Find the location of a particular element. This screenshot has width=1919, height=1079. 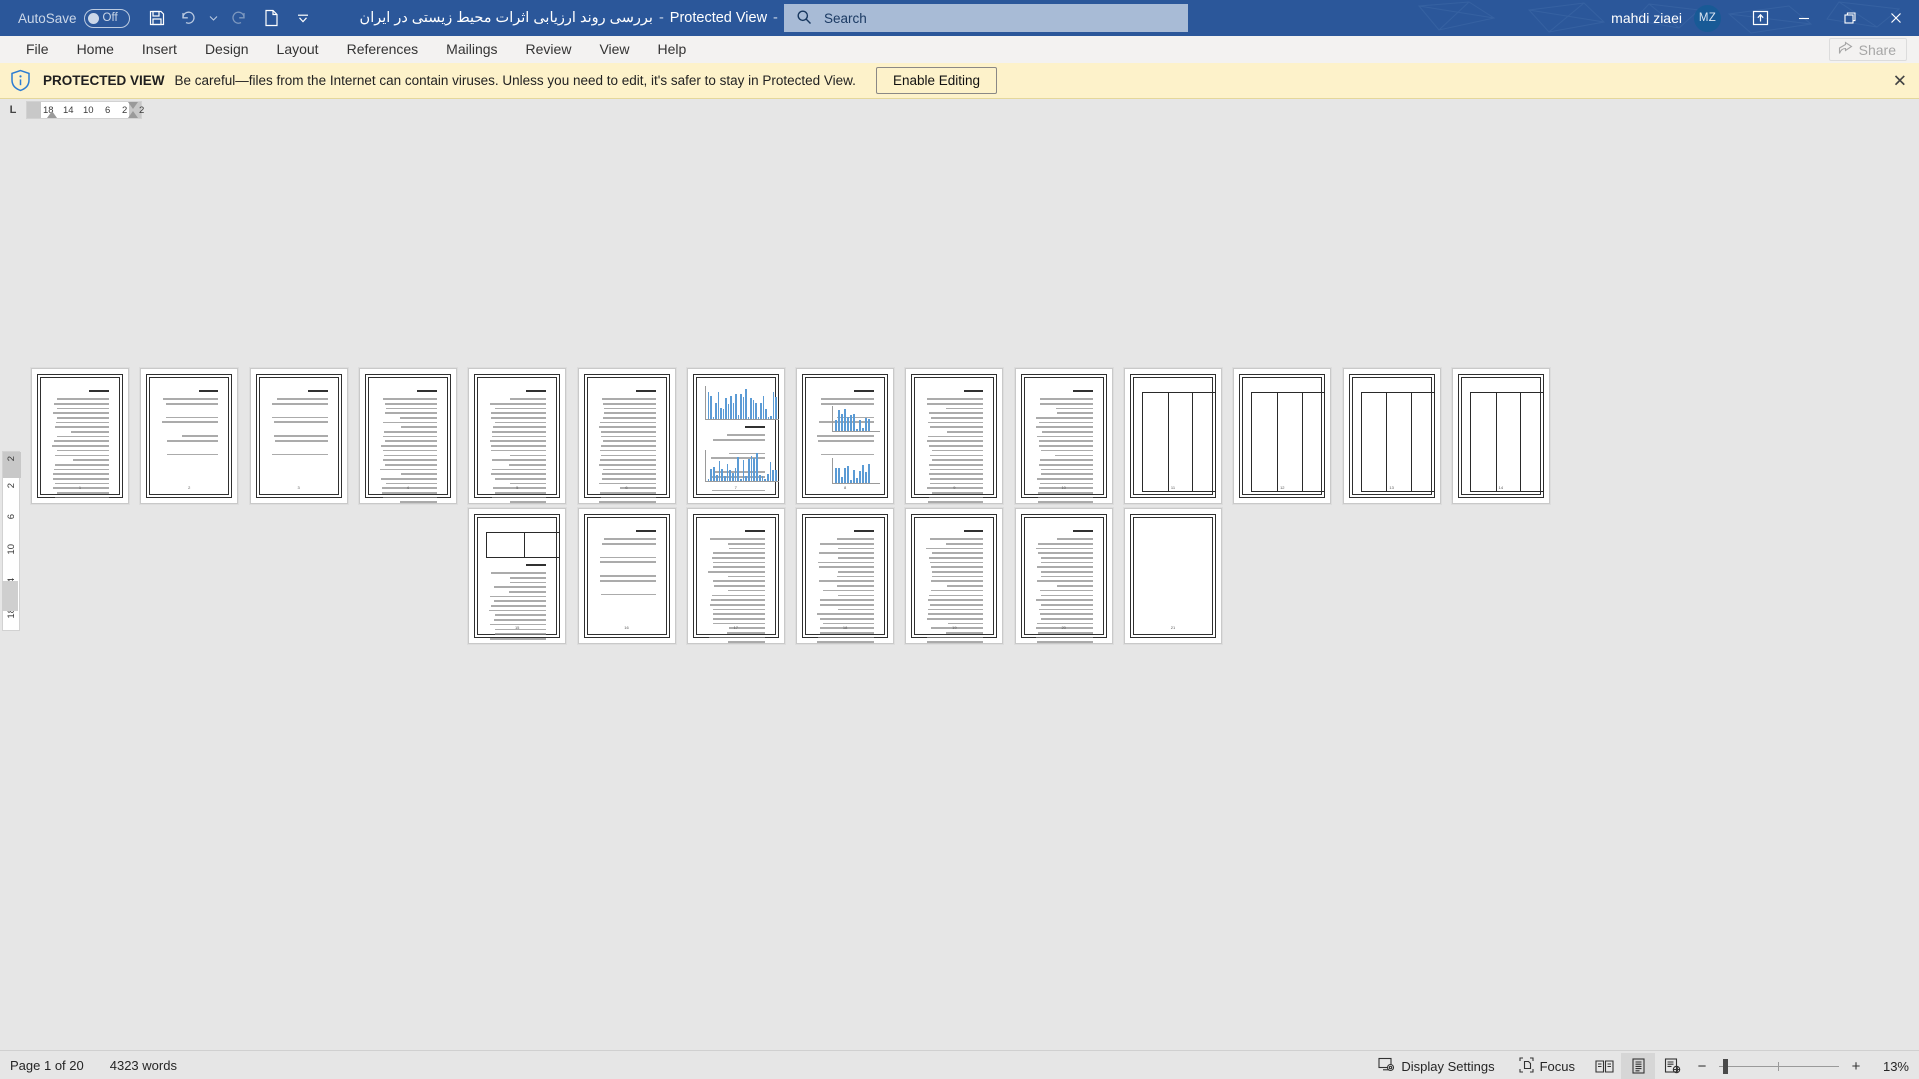

zoom-slider-thumb is located at coordinates (1725, 1066).